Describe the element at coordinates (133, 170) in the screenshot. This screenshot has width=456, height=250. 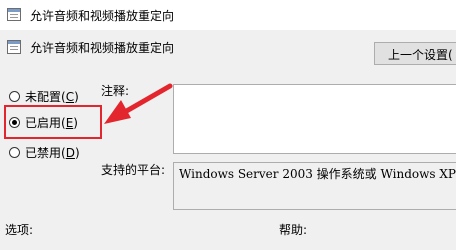
I see `supported-platform-label: 支持的平台:` at that location.